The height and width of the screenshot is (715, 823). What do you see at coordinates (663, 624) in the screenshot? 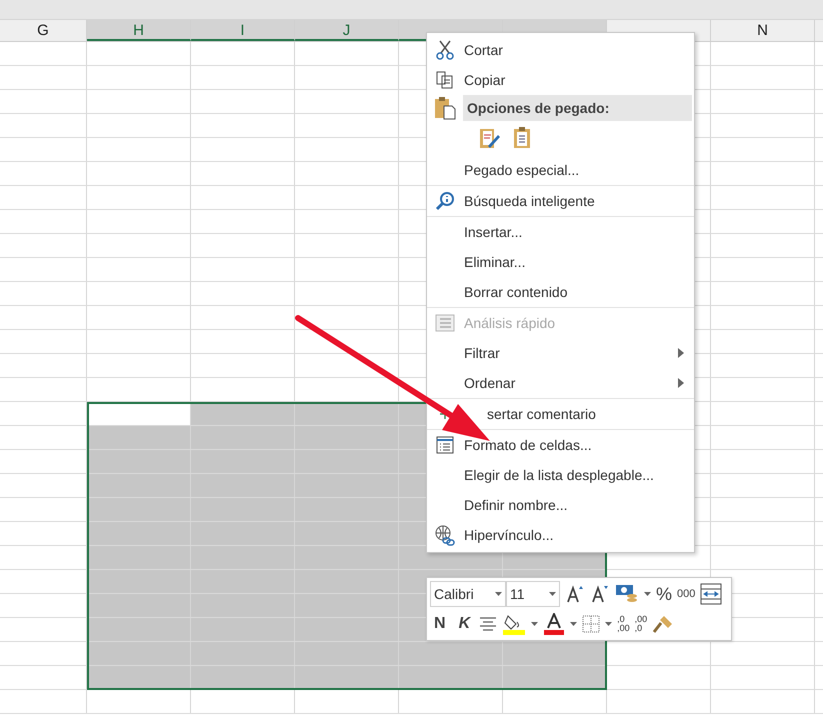
I see `format-painter-icon` at bounding box center [663, 624].